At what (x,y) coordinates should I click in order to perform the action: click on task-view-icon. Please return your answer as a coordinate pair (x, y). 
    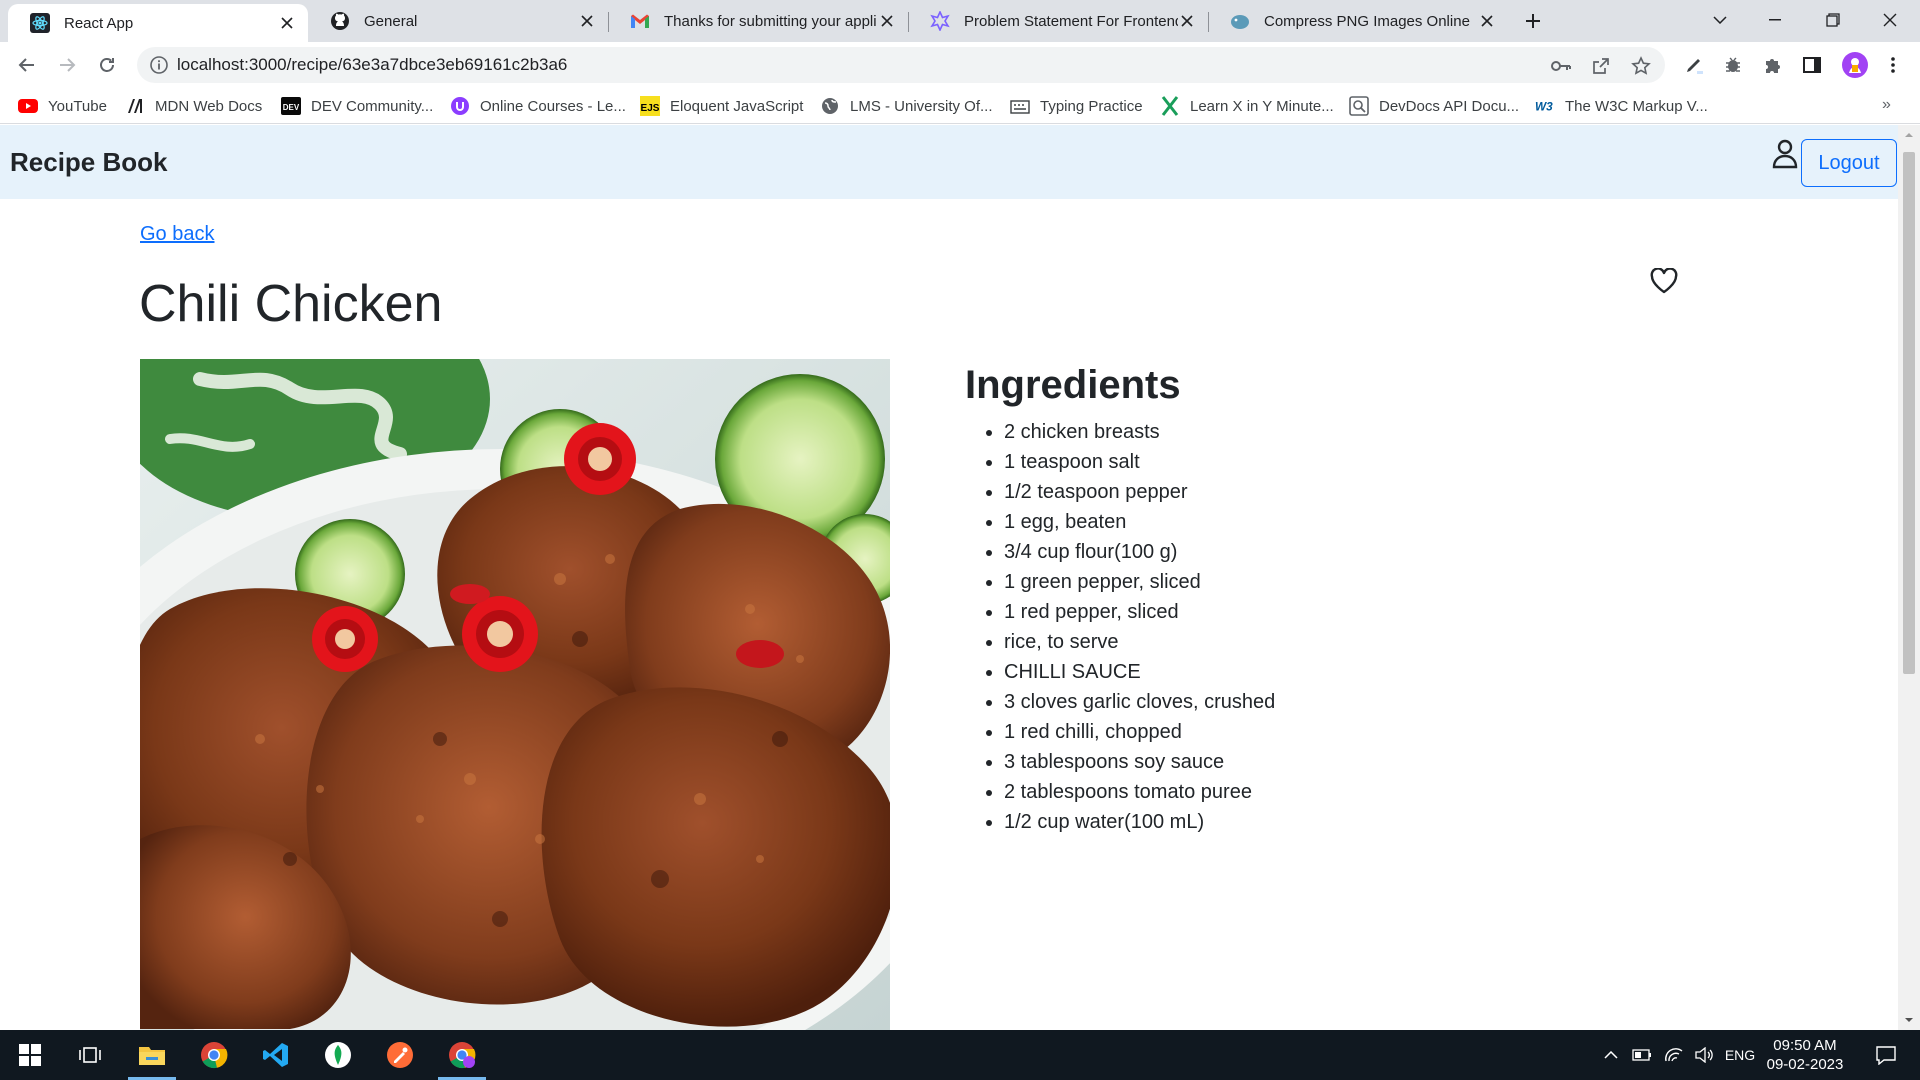
    Looking at the image, I should click on (90, 1055).